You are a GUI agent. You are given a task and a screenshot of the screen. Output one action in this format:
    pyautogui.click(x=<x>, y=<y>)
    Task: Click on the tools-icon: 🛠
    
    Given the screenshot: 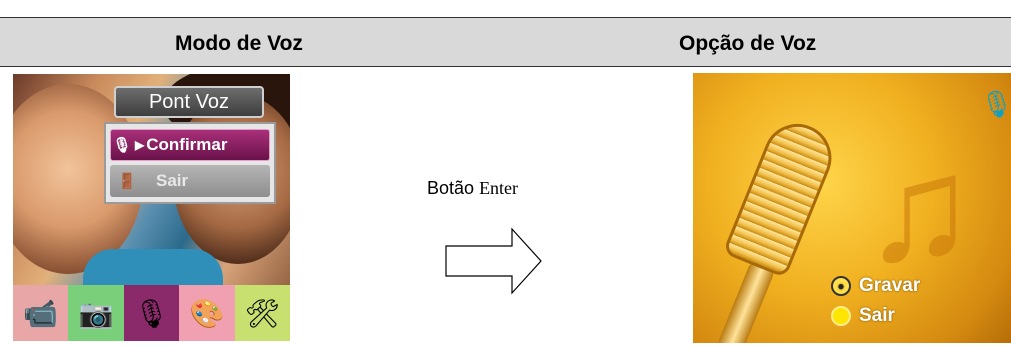 What is the action you would take?
    pyautogui.click(x=262, y=313)
    